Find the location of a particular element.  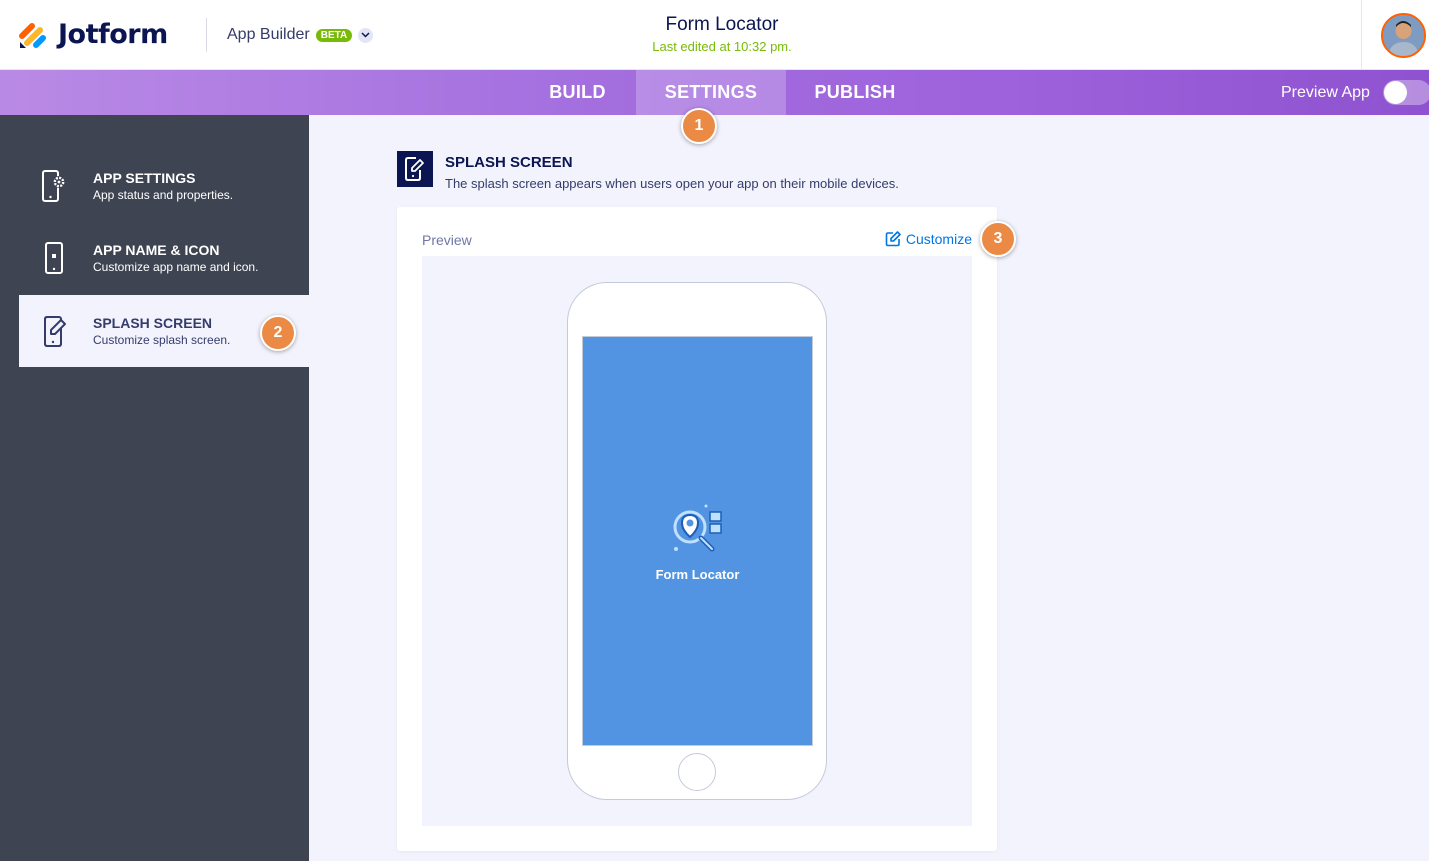

app-builder-switcher: App Builder BETA is located at coordinates (300, 35).